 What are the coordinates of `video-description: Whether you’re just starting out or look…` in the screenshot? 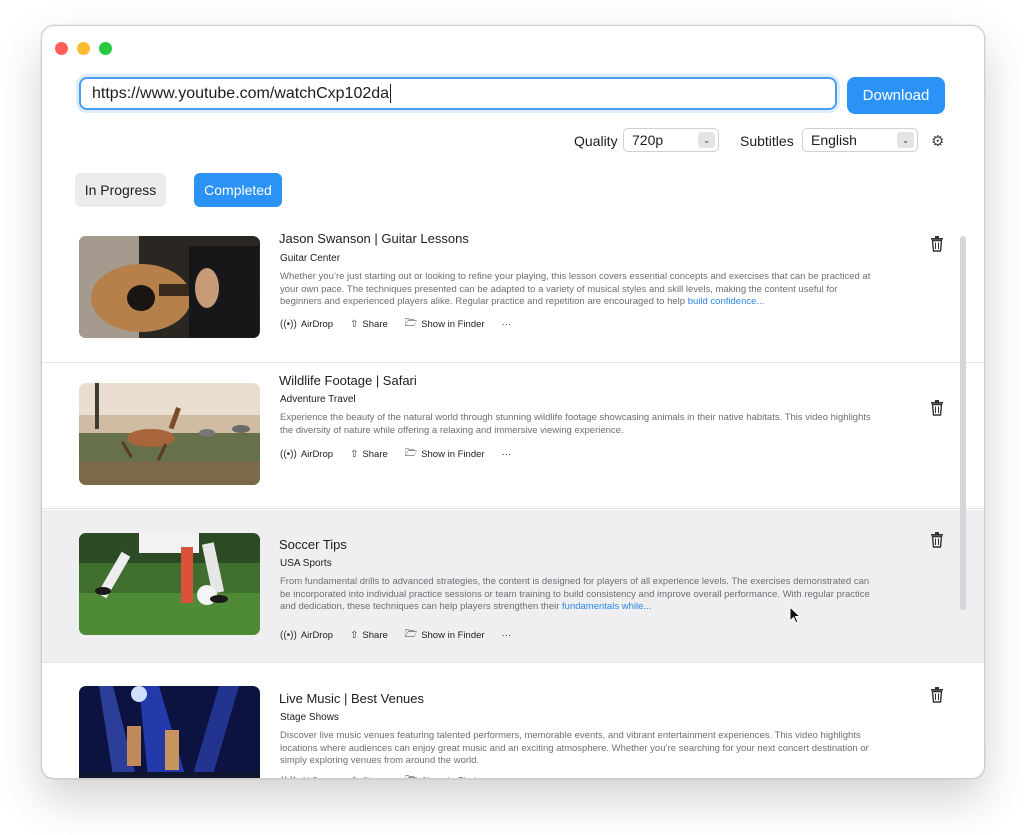 It's located at (580, 290).